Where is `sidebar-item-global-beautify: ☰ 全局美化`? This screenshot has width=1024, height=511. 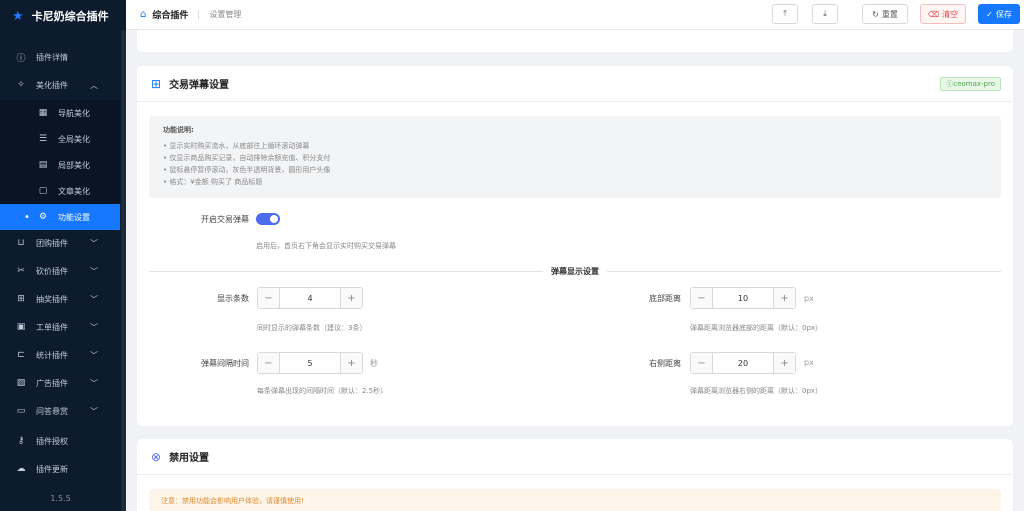 sidebar-item-global-beautify: ☰ 全局美化 is located at coordinates (60, 139).